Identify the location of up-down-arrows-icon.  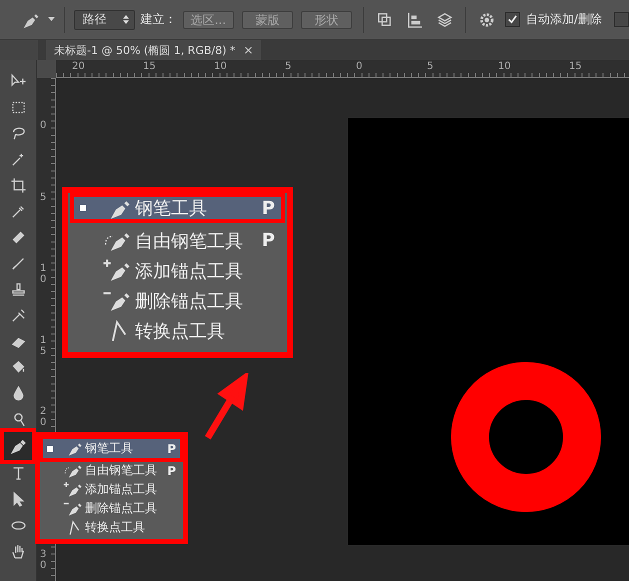
(125, 19).